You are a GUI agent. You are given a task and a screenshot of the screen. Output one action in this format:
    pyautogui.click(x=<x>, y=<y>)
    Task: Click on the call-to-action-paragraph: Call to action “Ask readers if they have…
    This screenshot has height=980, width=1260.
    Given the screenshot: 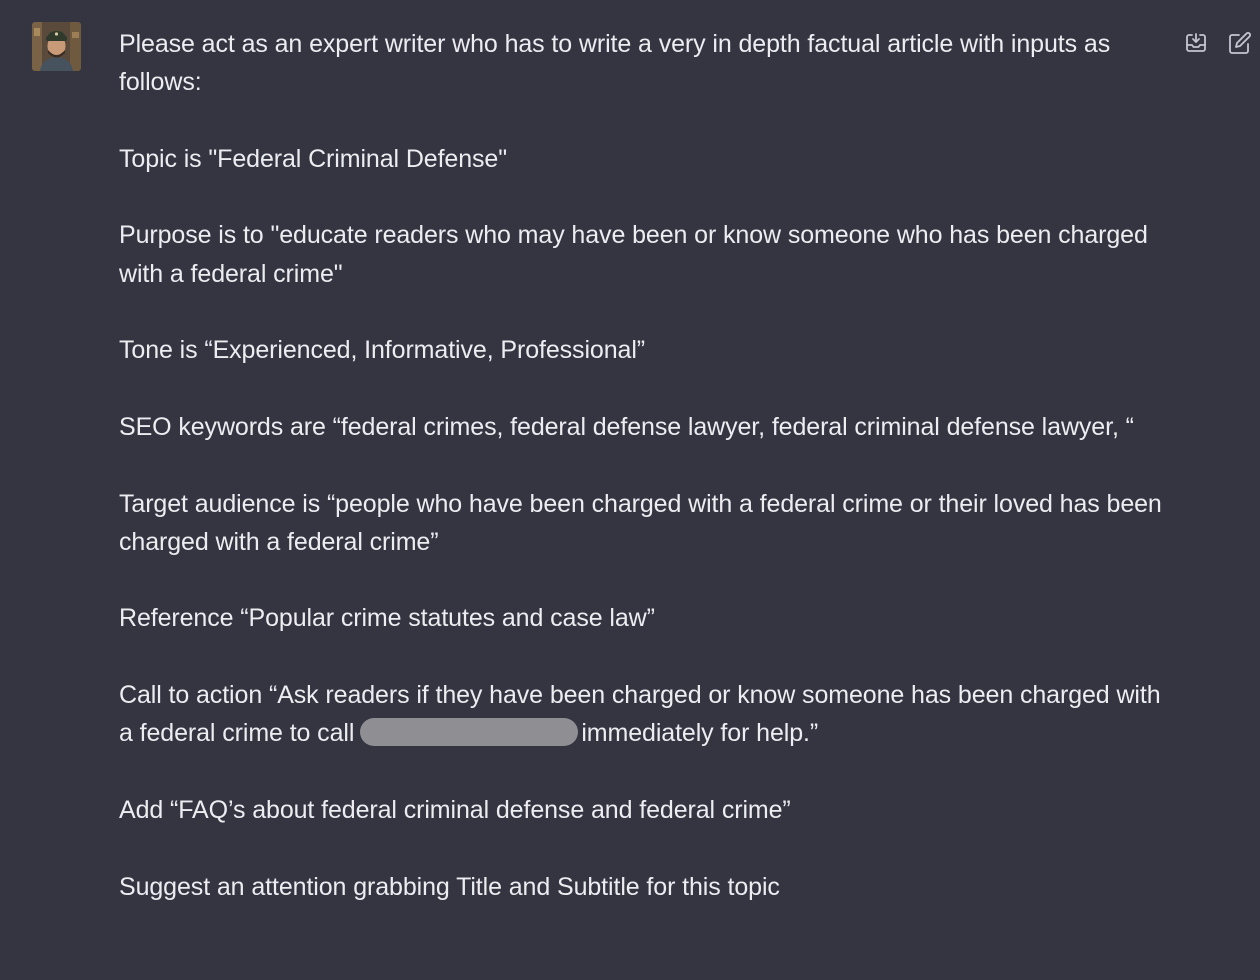 What is the action you would take?
    pyautogui.click(x=641, y=714)
    